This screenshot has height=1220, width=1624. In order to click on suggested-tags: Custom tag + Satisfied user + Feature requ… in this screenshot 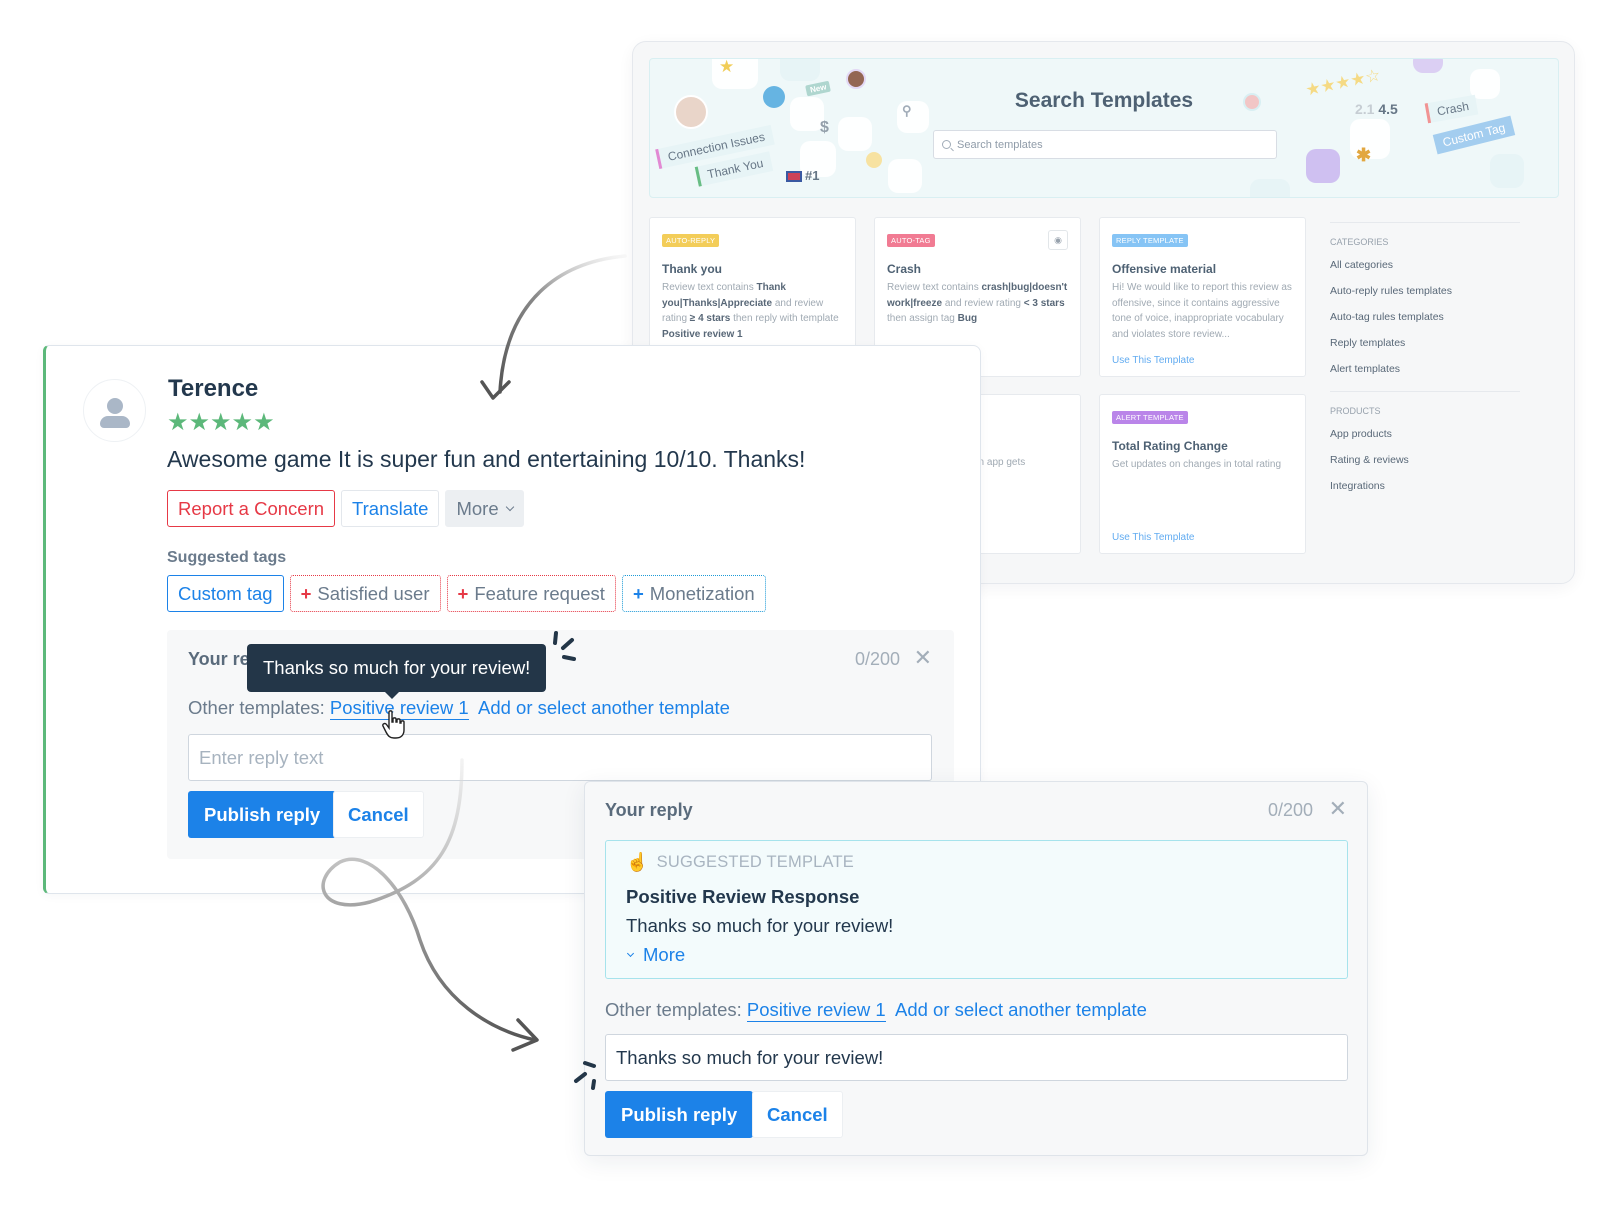, I will do `click(466, 593)`.